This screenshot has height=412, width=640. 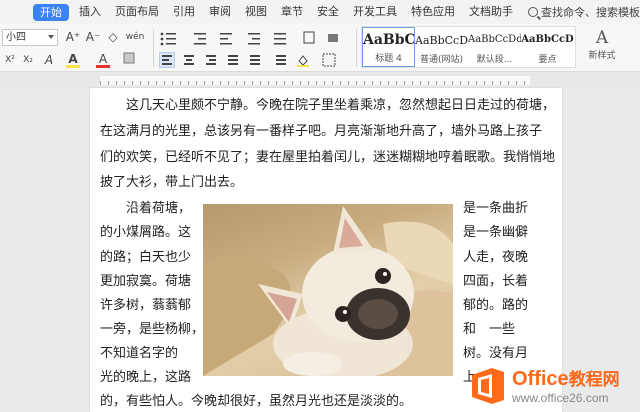 I want to click on style-heading-4: AaBbC 标题 4, so click(x=388, y=47).